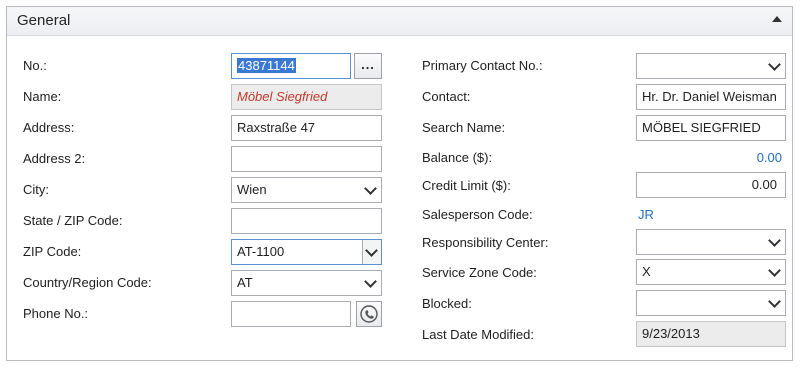  I want to click on balance-label: Balance ($):, so click(457, 157).